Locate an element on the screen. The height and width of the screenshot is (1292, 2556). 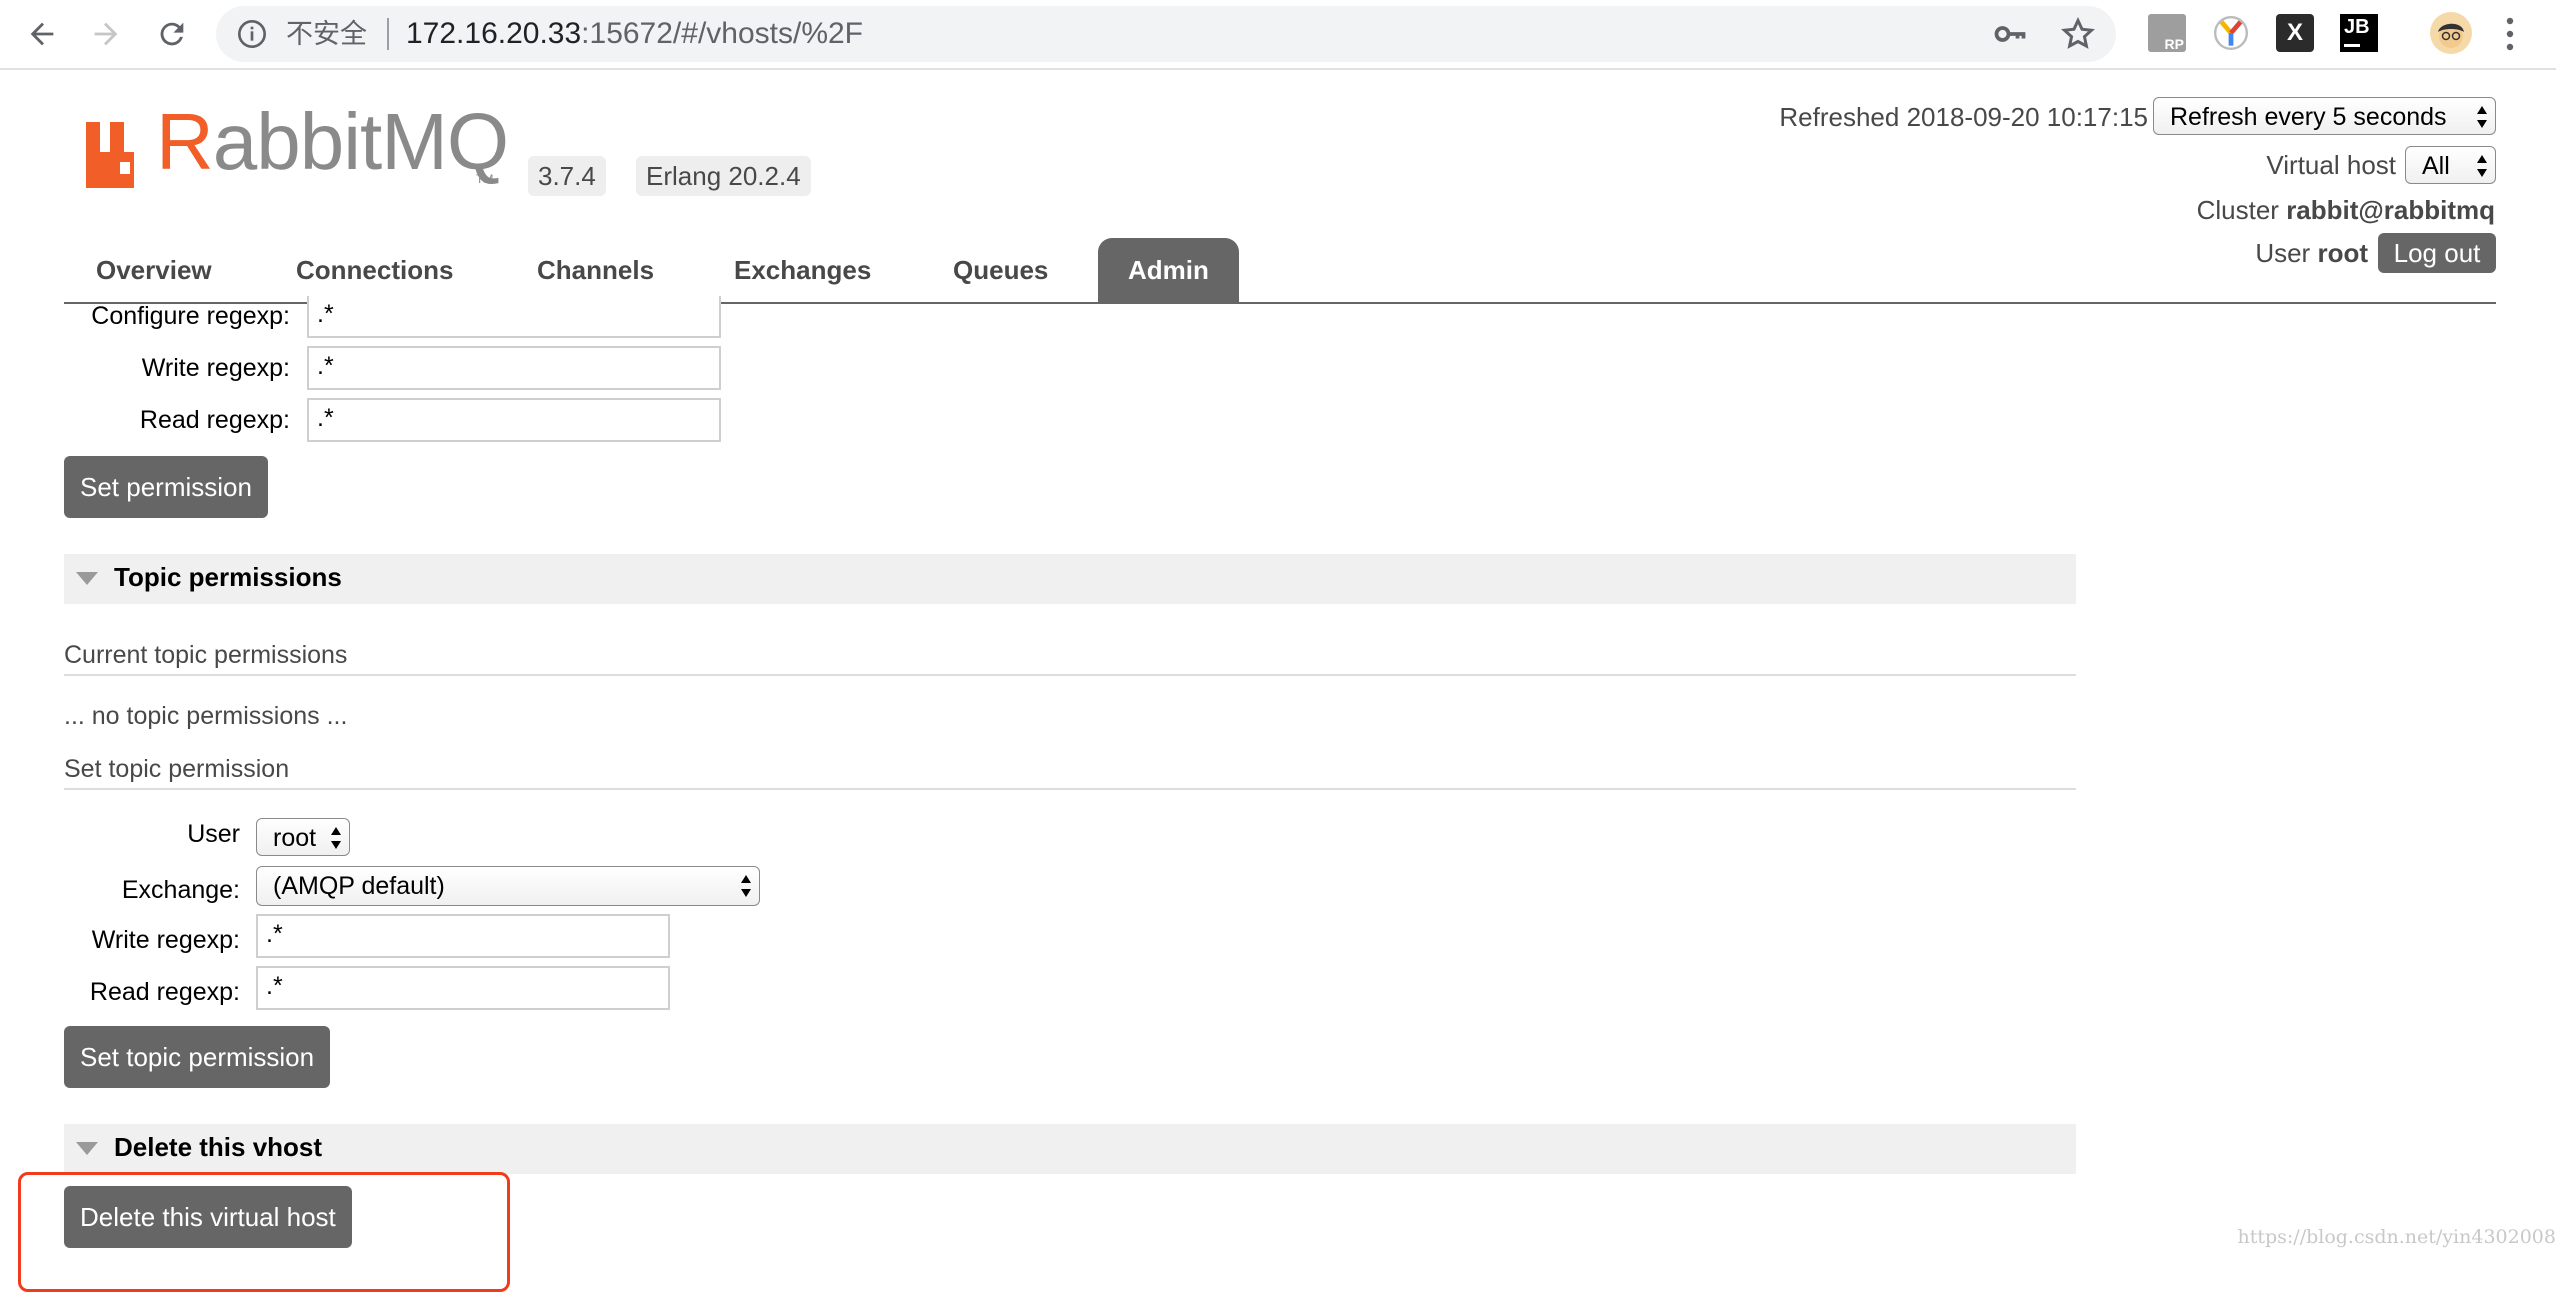
set-permission-button: Set permission is located at coordinates (166, 487).